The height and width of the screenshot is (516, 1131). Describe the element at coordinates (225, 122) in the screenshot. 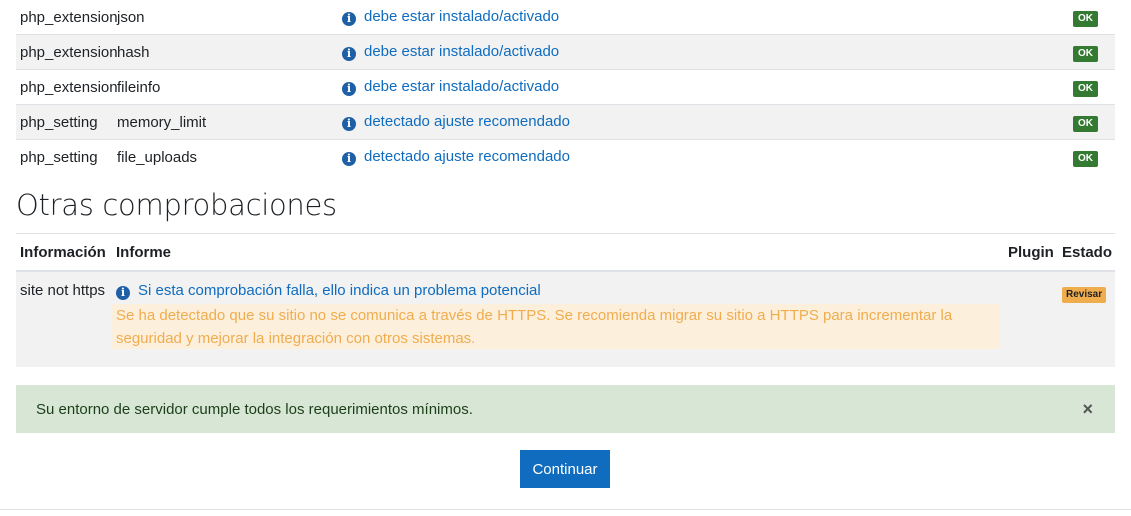

I see `check-name: memory_limit` at that location.